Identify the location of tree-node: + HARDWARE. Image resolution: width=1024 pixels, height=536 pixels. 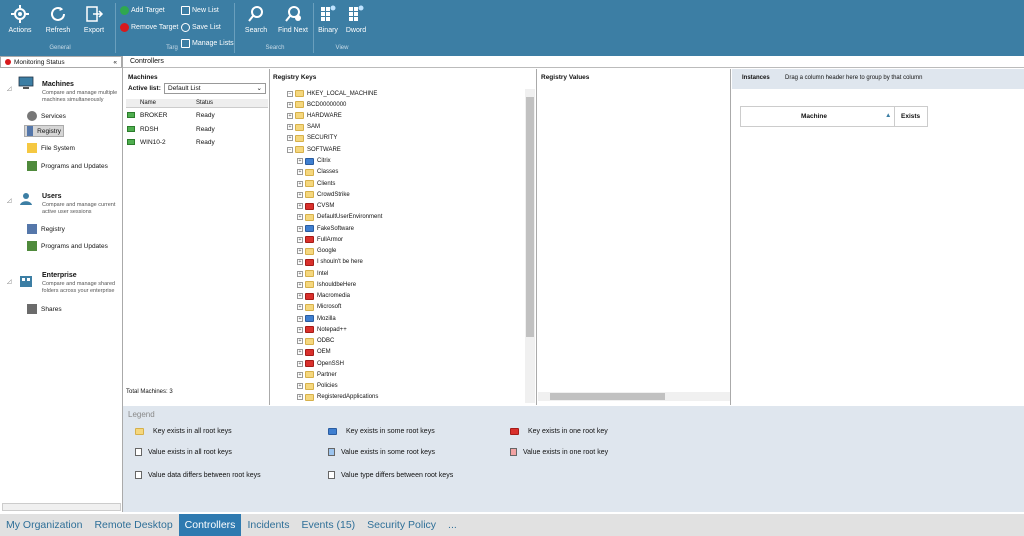
(314, 115).